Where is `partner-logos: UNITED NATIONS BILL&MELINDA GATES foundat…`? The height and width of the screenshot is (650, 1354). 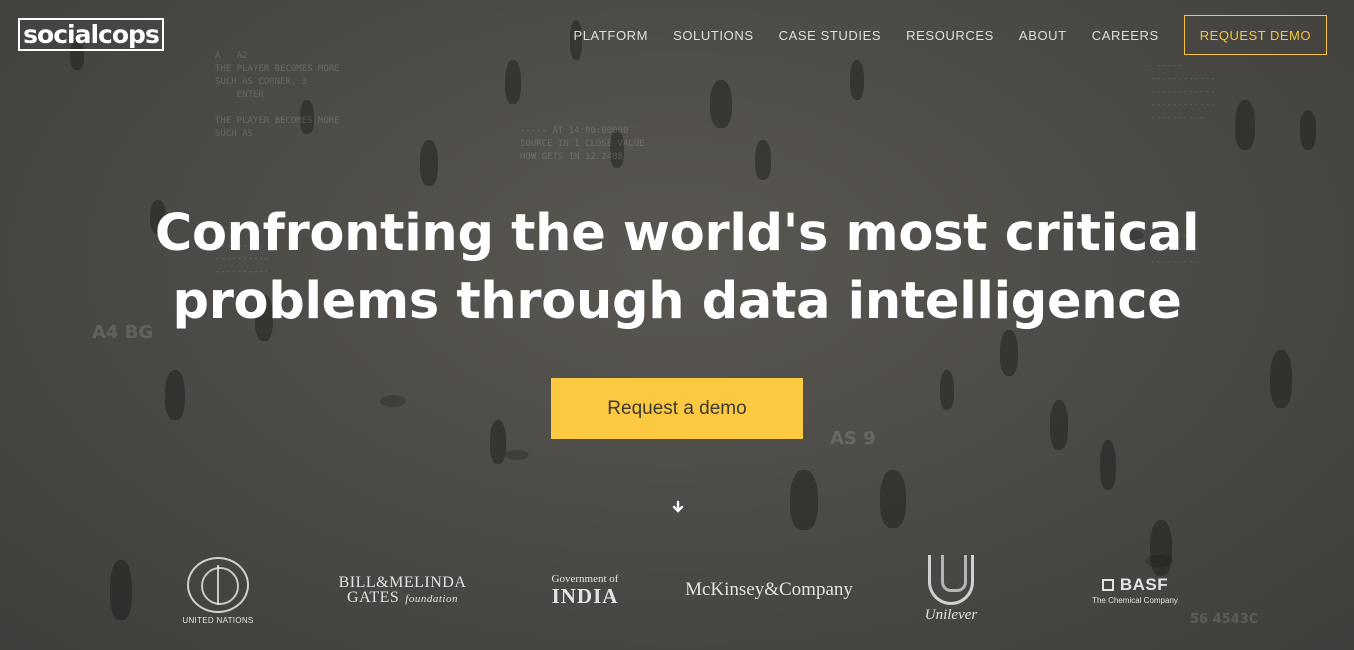
partner-logos: UNITED NATIONS BILL&MELINDA GATES foundat… is located at coordinates (677, 590).